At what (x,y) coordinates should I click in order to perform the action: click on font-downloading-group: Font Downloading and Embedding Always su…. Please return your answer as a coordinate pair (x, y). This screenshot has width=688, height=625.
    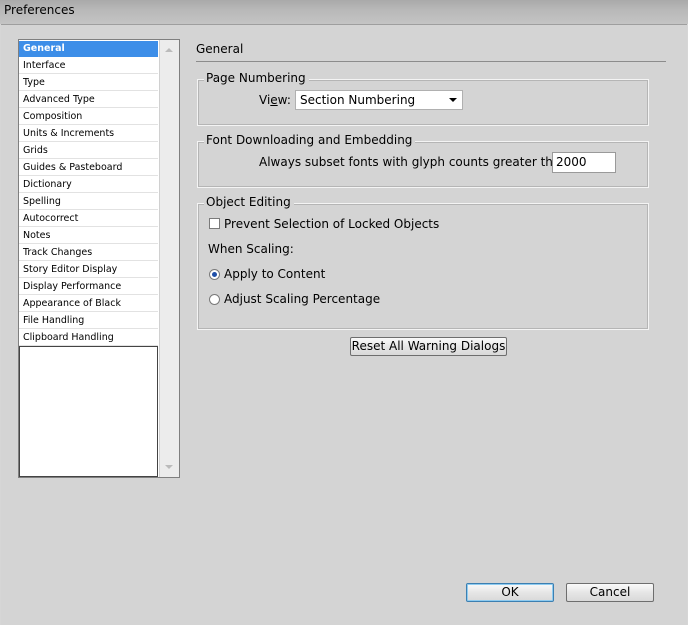
    Looking at the image, I should click on (423, 160).